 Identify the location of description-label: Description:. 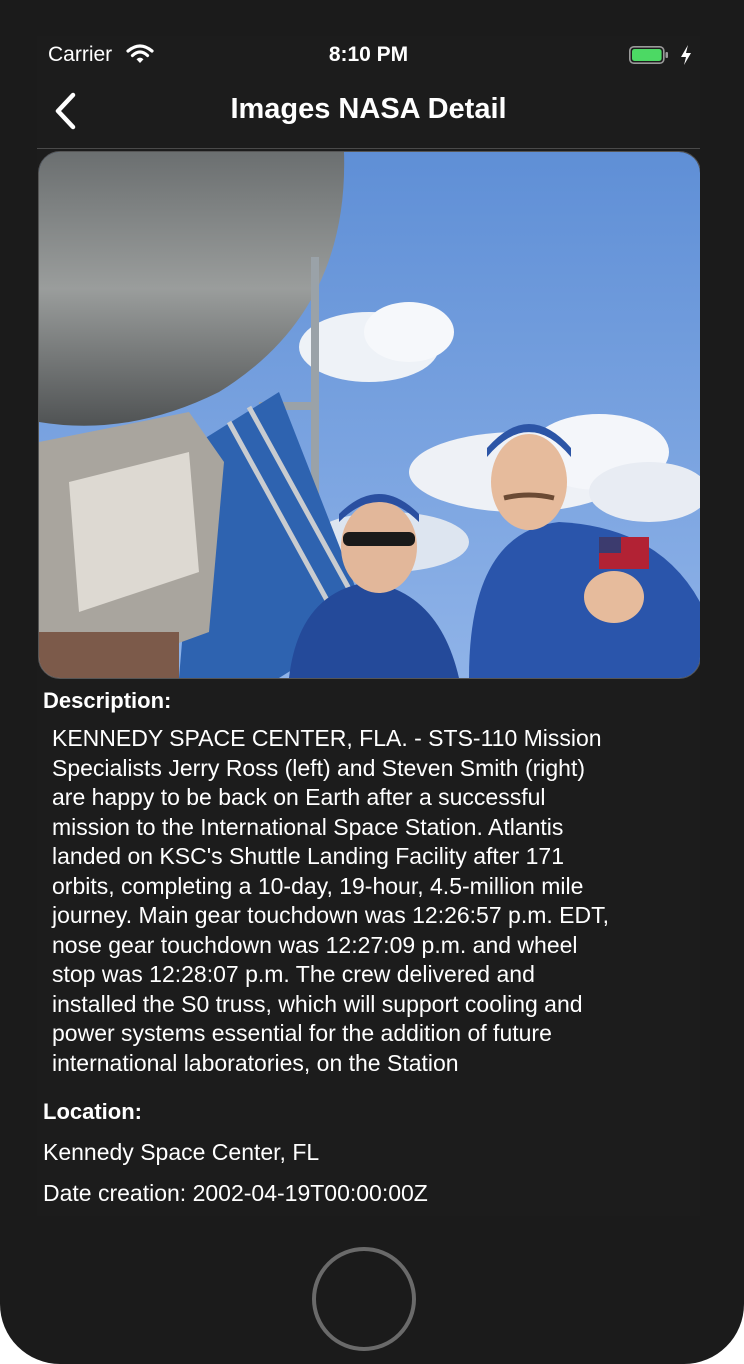
(107, 700).